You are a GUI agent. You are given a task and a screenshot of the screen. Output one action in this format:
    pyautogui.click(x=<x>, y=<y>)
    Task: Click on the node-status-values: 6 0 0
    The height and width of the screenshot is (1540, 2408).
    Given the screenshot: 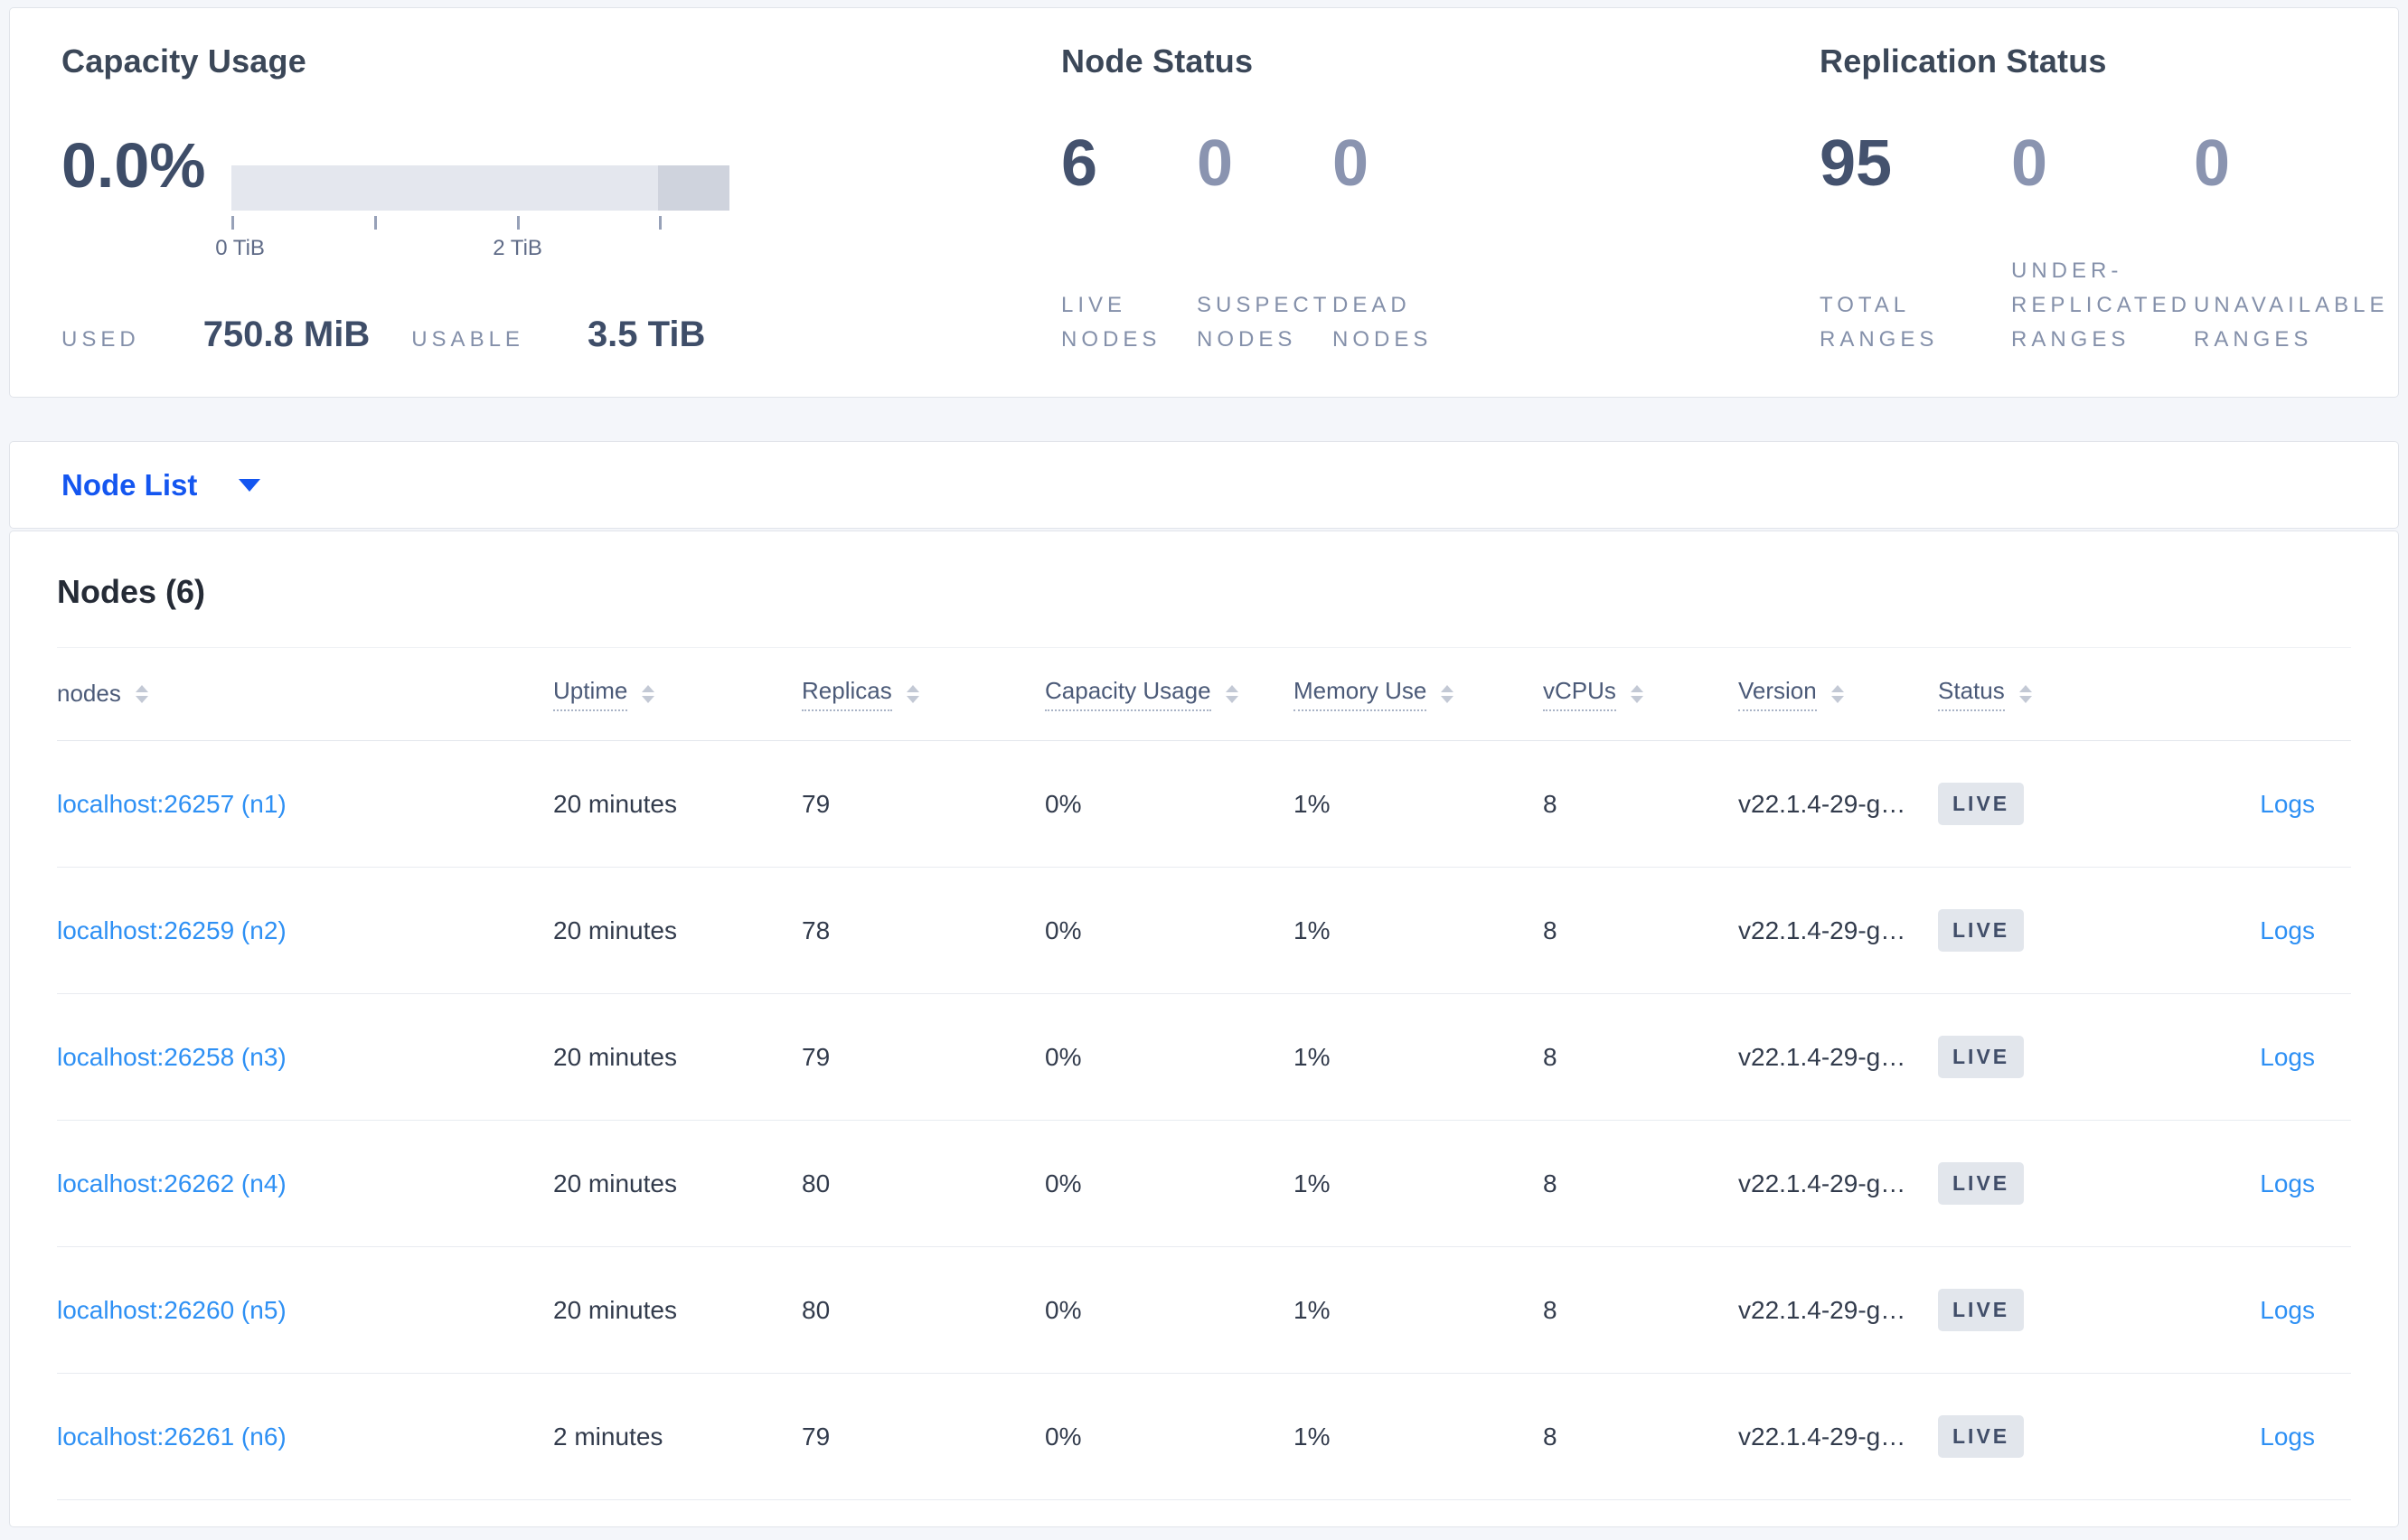 What is the action you would take?
    pyautogui.click(x=1264, y=163)
    